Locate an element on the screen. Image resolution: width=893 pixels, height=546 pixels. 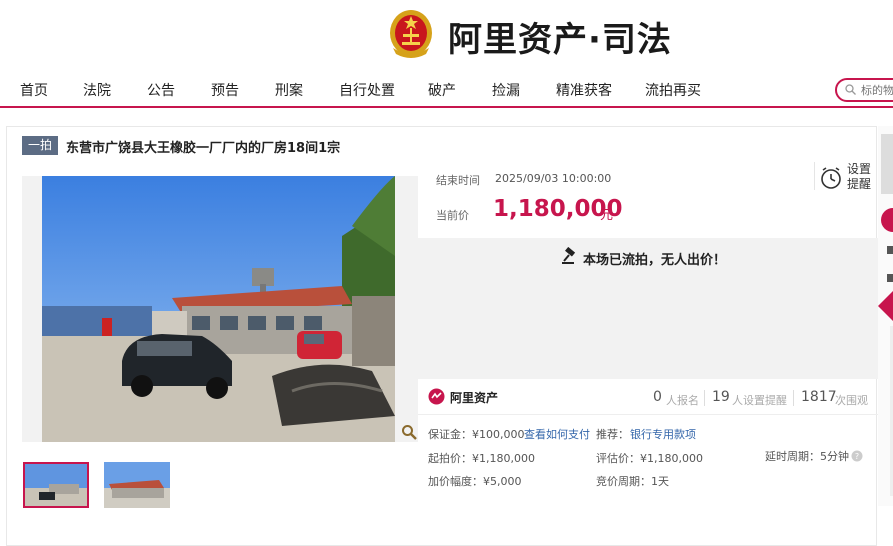
bid-cycle-value: 竞价周期：1天 is located at coordinates (632, 481).